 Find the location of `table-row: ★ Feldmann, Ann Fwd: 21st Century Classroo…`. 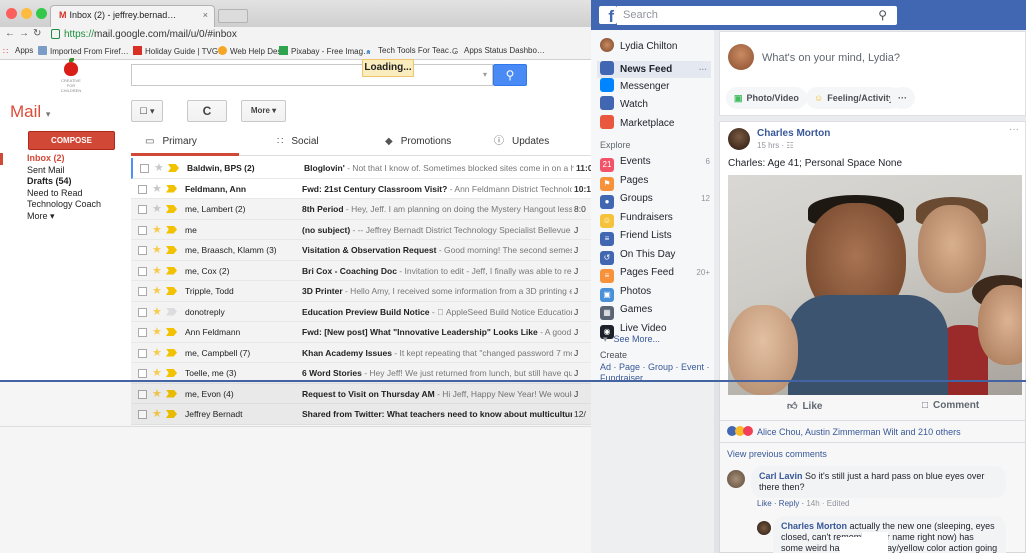

table-row: ★ Feldmann, Ann Fwd: 21st Century Classroo… is located at coordinates (361, 188).